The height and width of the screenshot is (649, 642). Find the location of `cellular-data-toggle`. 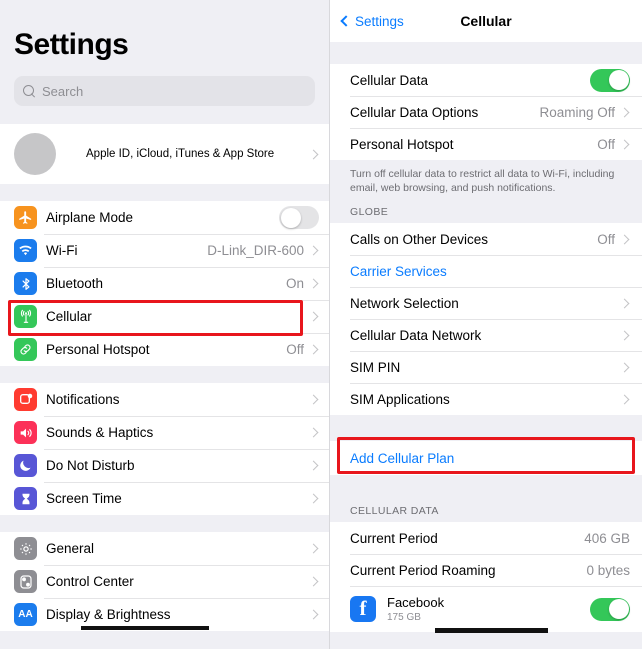

cellular-data-toggle is located at coordinates (610, 80).